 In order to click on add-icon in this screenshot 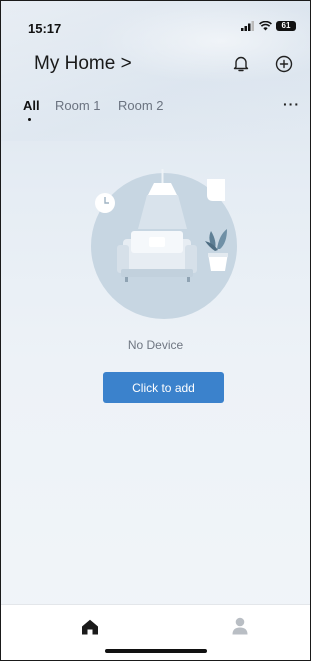, I will do `click(284, 64)`.